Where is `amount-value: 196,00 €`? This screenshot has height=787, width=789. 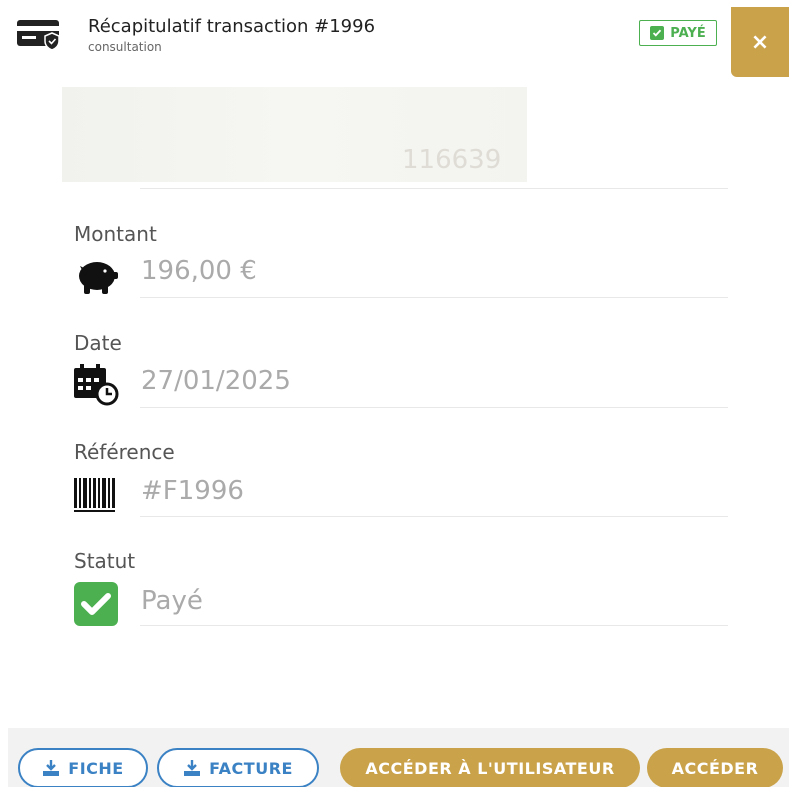 amount-value: 196,00 € is located at coordinates (199, 271).